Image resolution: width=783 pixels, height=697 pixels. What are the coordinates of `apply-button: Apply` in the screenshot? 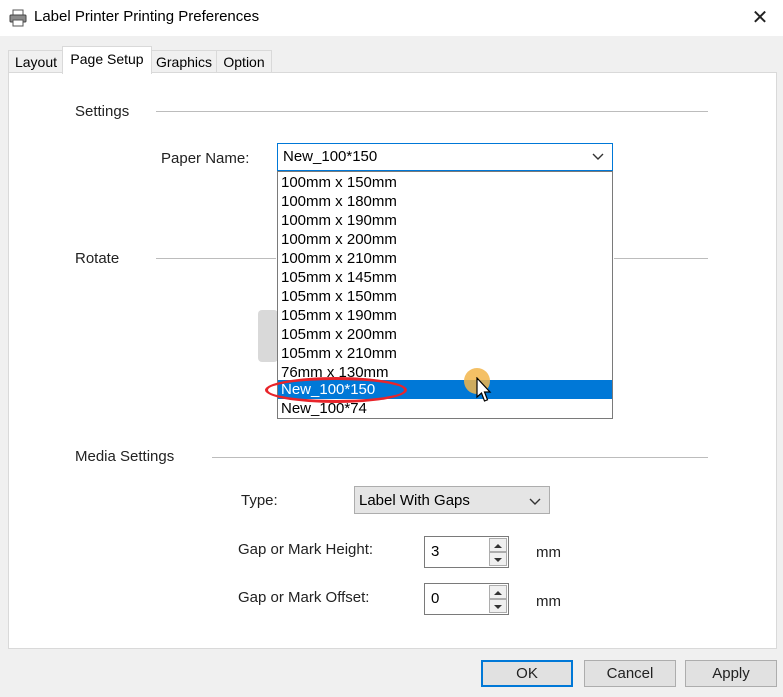 It's located at (731, 673).